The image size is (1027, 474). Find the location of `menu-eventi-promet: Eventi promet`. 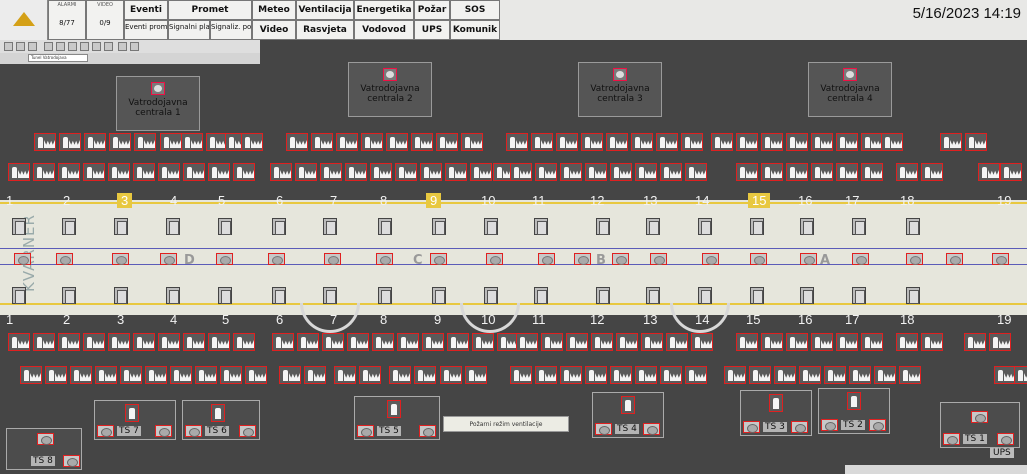

menu-eventi-promet: Eventi promet is located at coordinates (146, 30).